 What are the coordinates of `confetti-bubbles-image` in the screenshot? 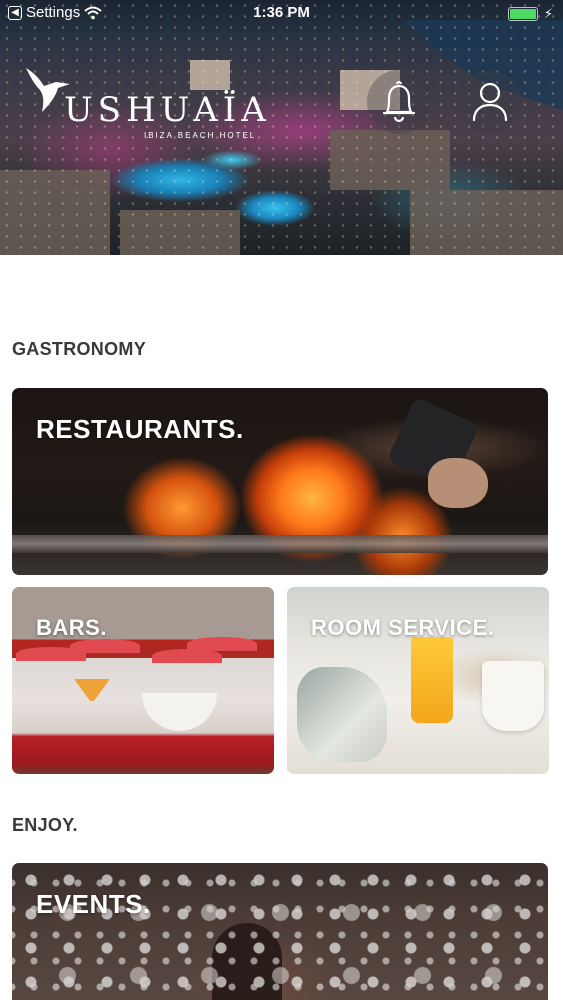 It's located at (280, 931).